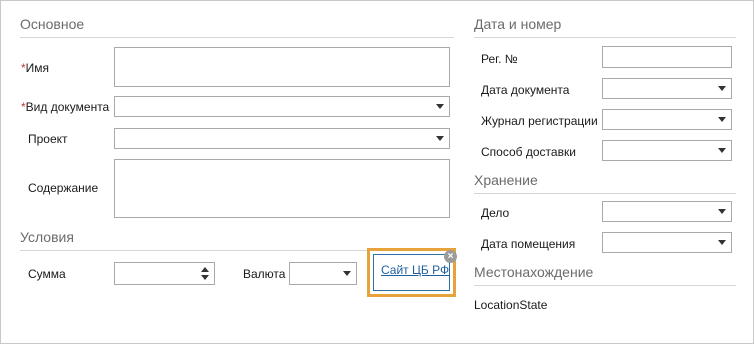 The height and width of the screenshot is (344, 754). I want to click on case-label: Дело, so click(495, 213).